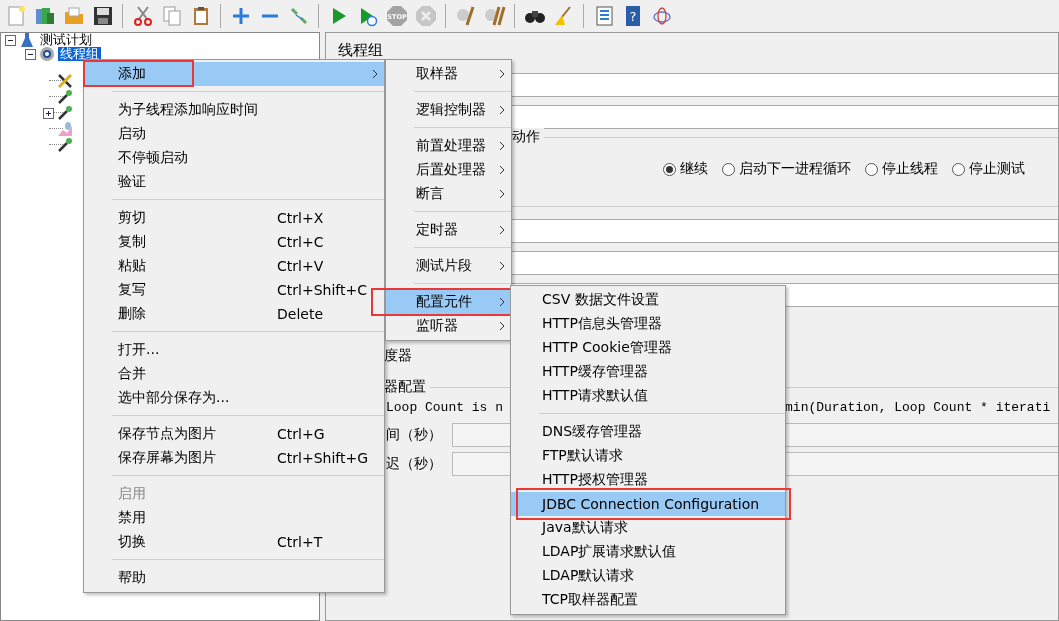  I want to click on note-text: Loop Count is n, so click(445, 408).